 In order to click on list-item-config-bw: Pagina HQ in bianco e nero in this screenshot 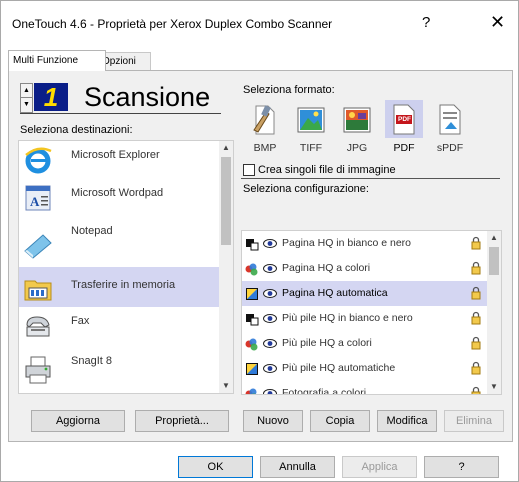, I will do `click(364, 243)`.